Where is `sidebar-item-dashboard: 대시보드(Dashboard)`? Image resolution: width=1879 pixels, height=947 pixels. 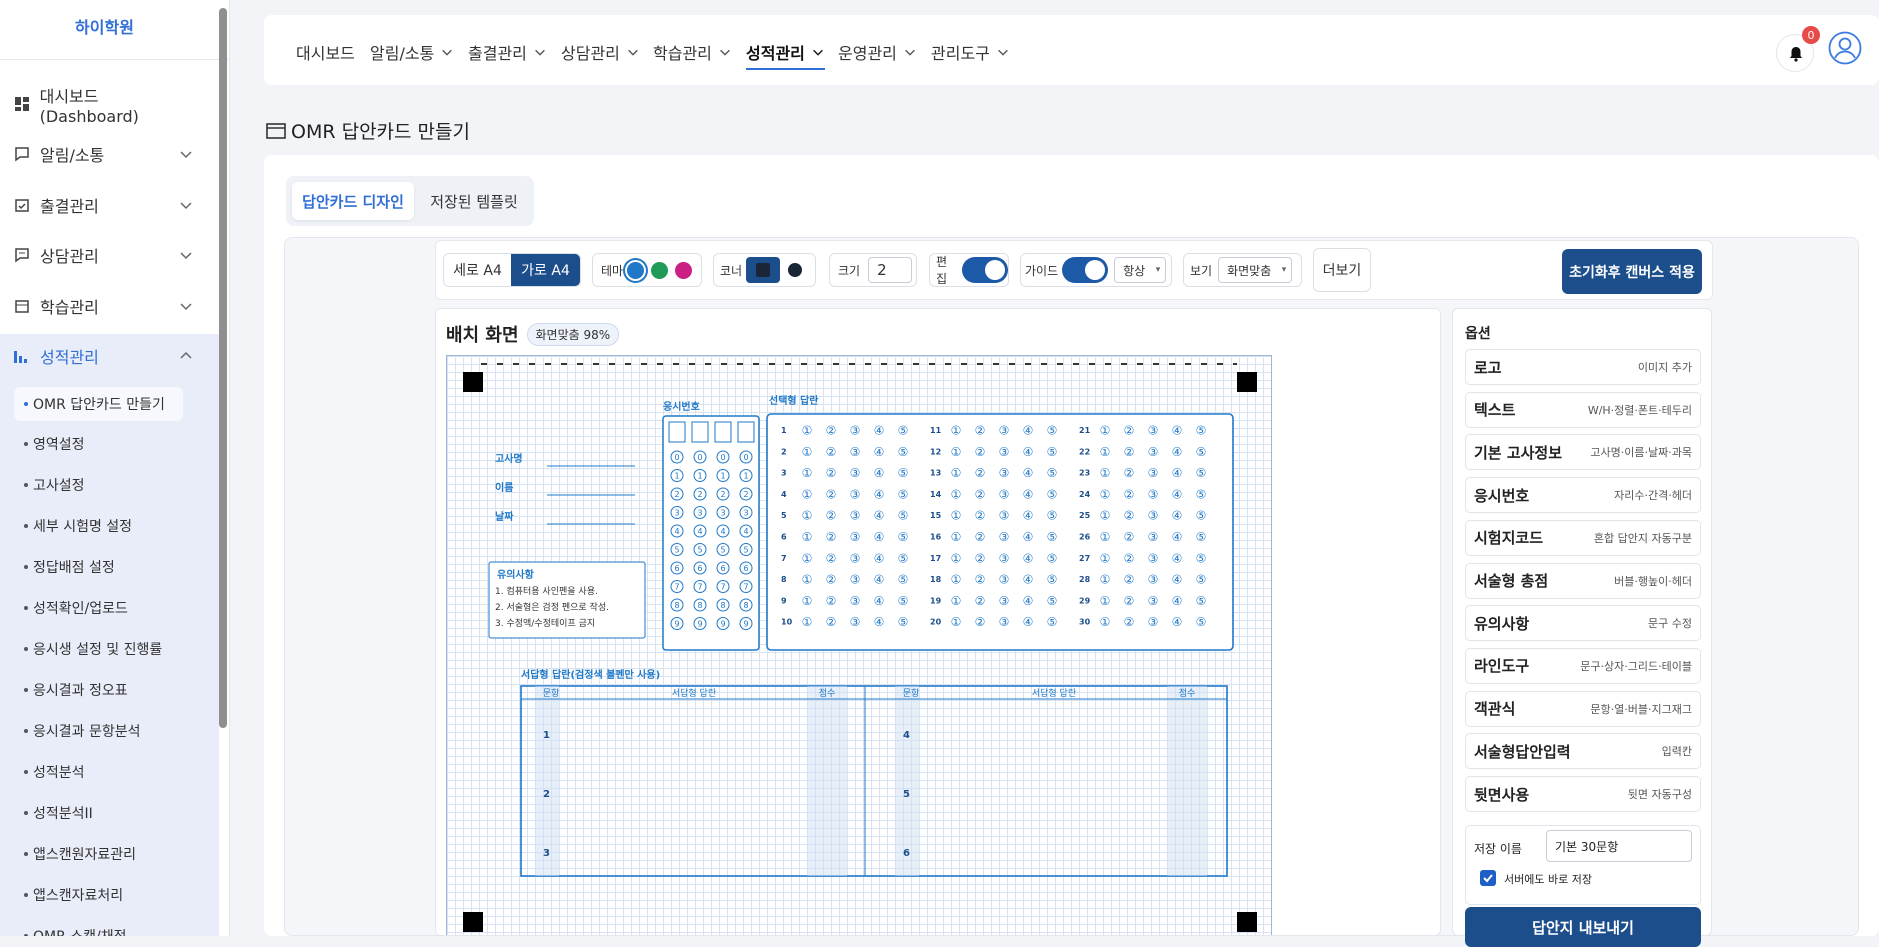 sidebar-item-dashboard: 대시보드(Dashboard) is located at coordinates (104, 106).